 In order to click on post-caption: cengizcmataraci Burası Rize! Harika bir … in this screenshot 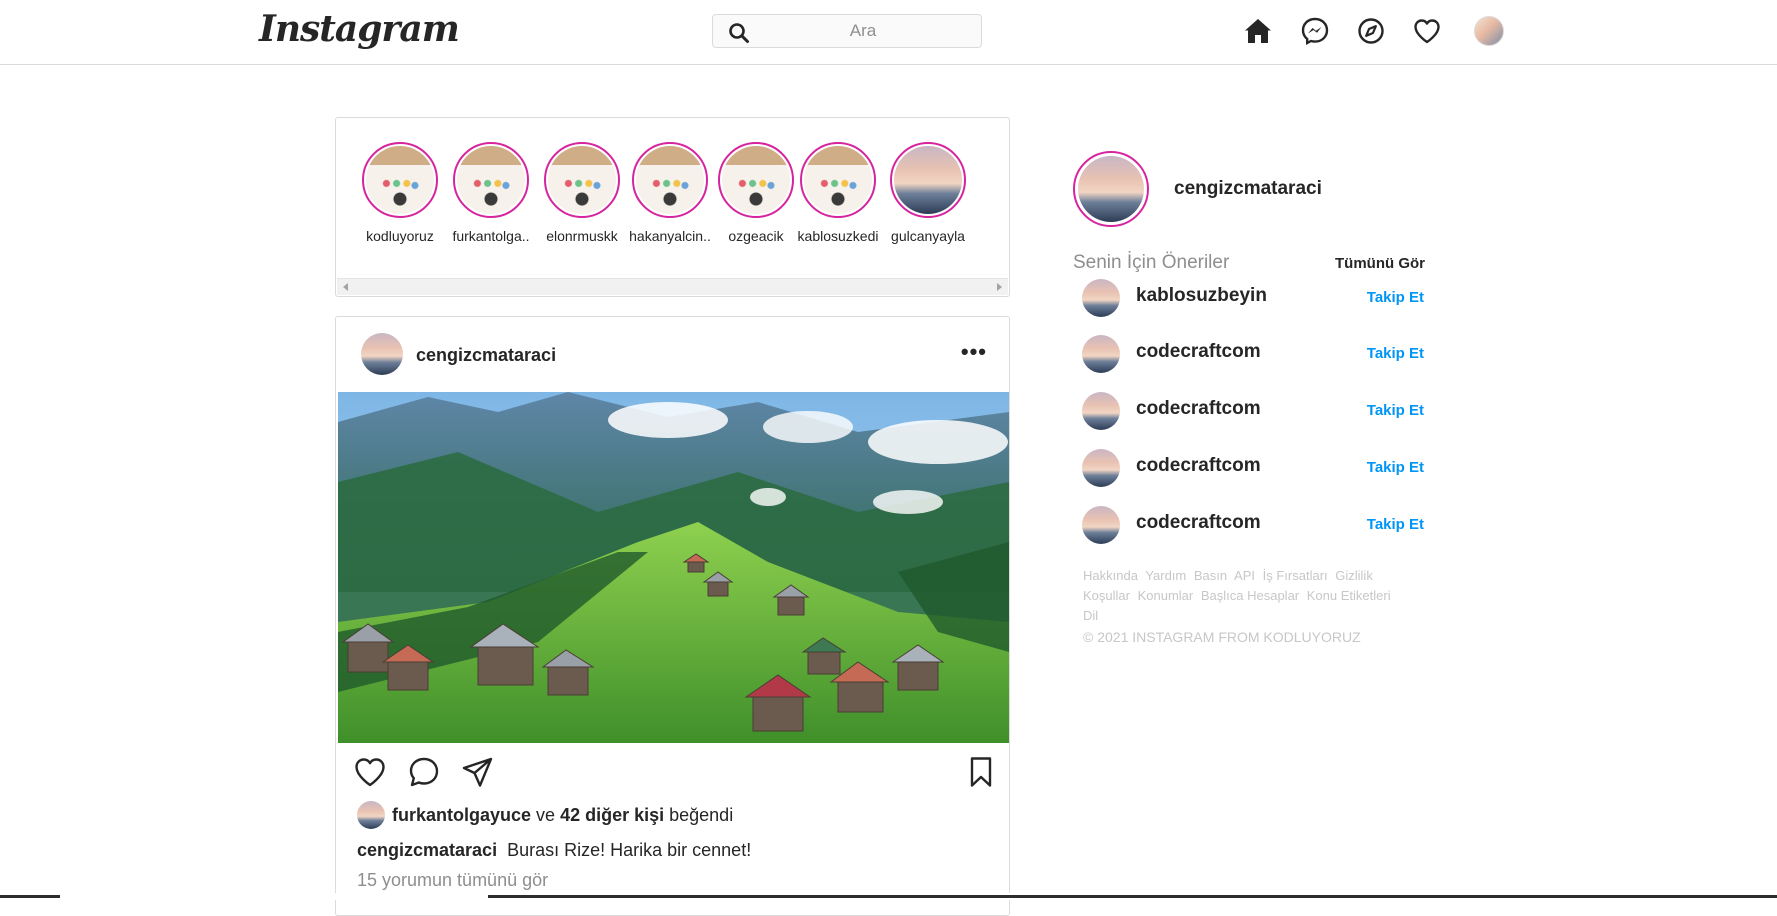, I will do `click(554, 850)`.